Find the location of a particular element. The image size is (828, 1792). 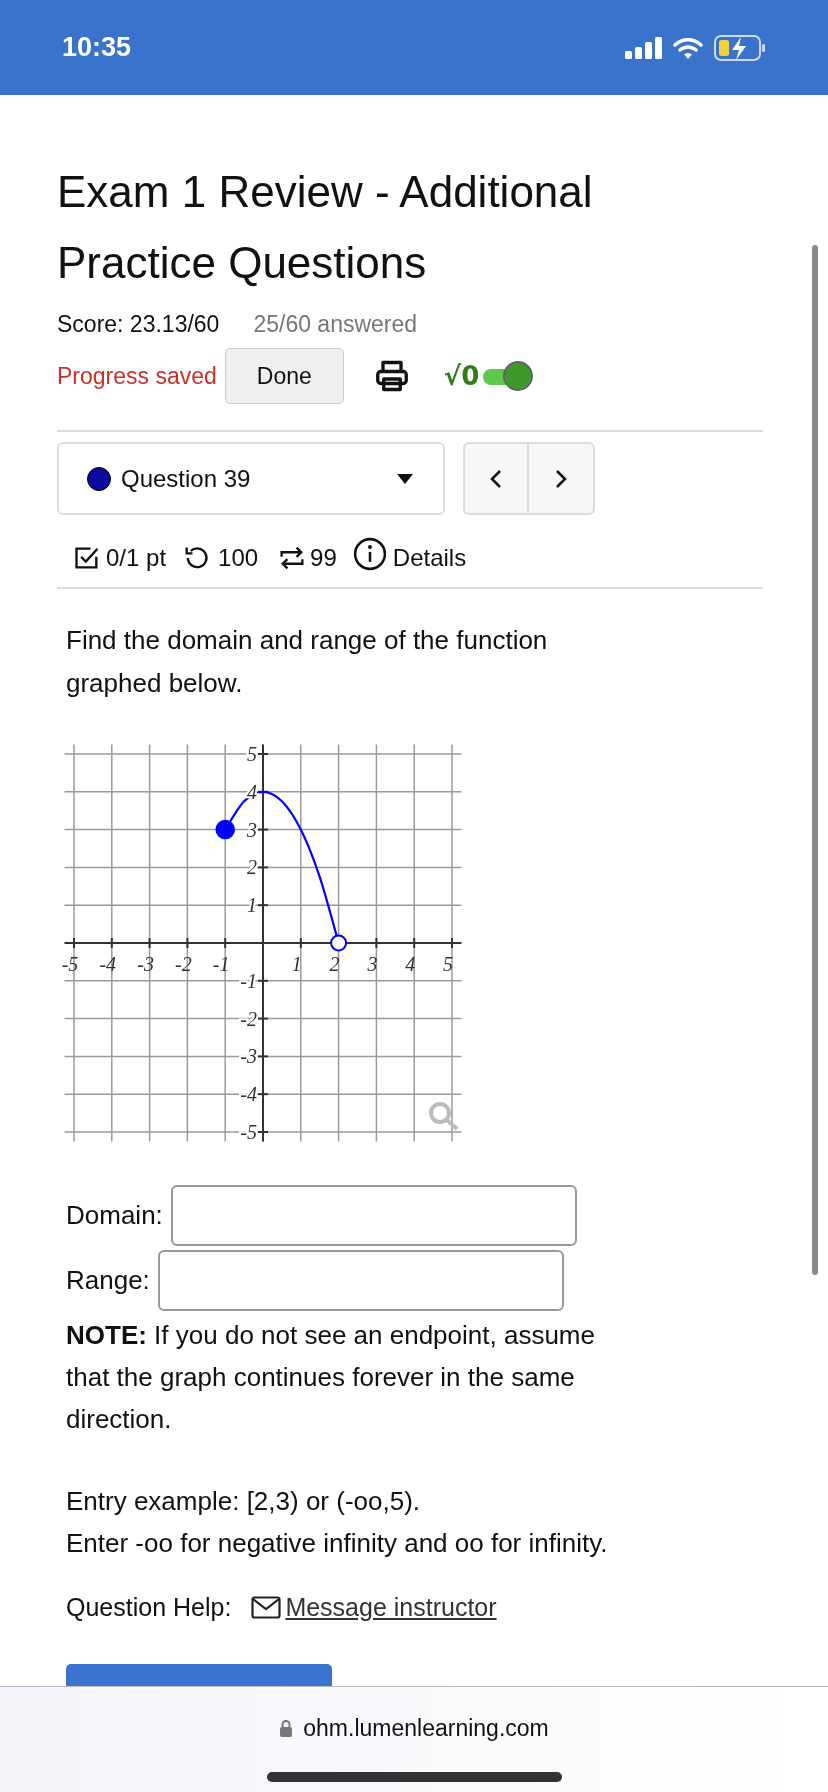

answered-count: 25/60 answered is located at coordinates (335, 324).